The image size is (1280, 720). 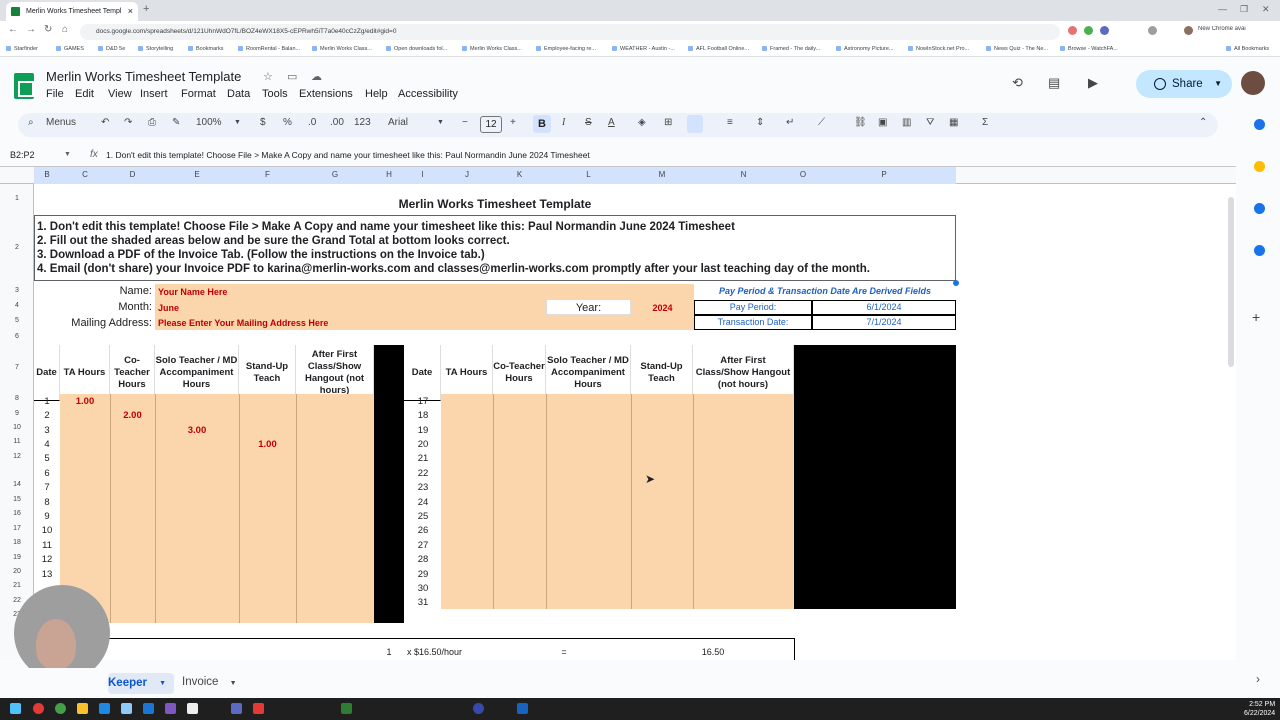 I want to click on col-l: L, so click(x=588, y=174).